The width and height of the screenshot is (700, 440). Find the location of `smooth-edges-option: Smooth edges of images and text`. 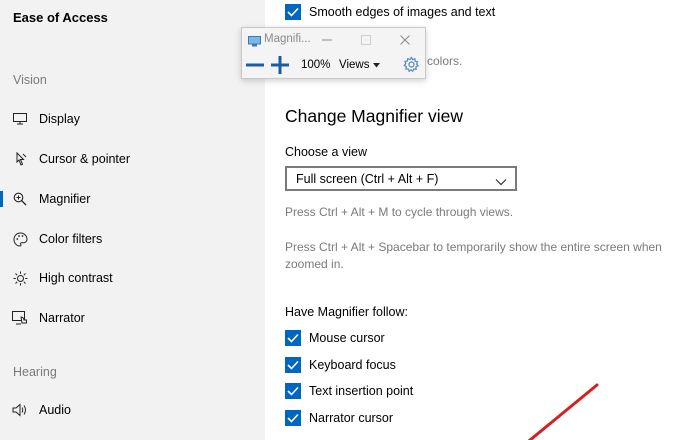

smooth-edges-option: Smooth edges of images and text is located at coordinates (390, 12).